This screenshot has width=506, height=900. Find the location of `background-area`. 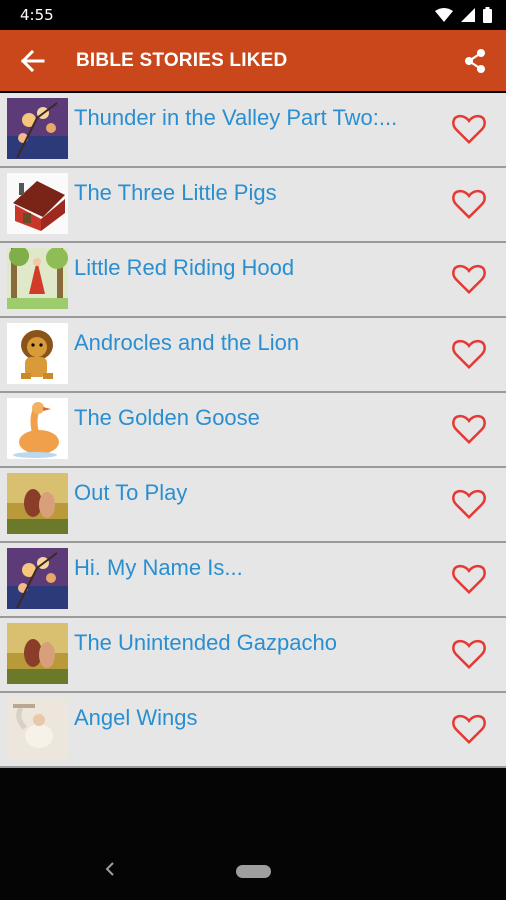

background-area is located at coordinates (253, 834).